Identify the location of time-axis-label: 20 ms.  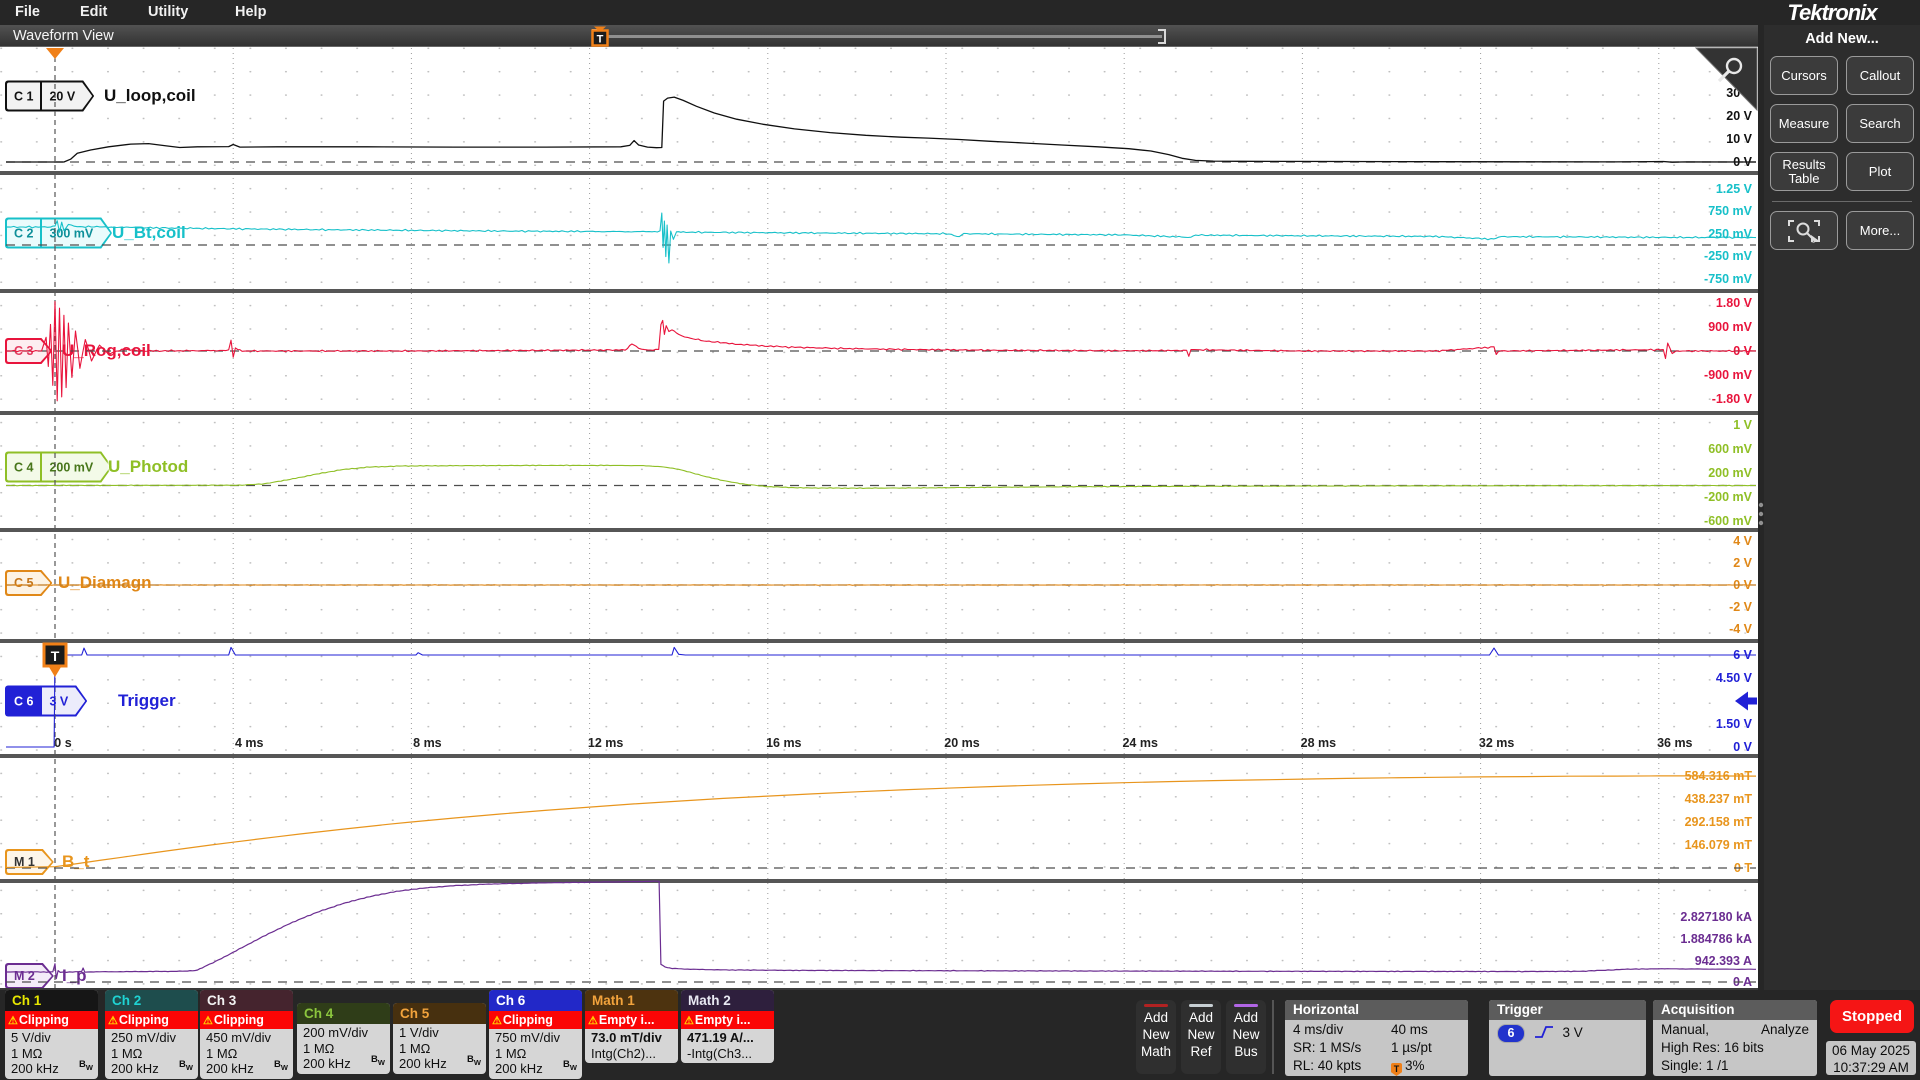
(962, 743).